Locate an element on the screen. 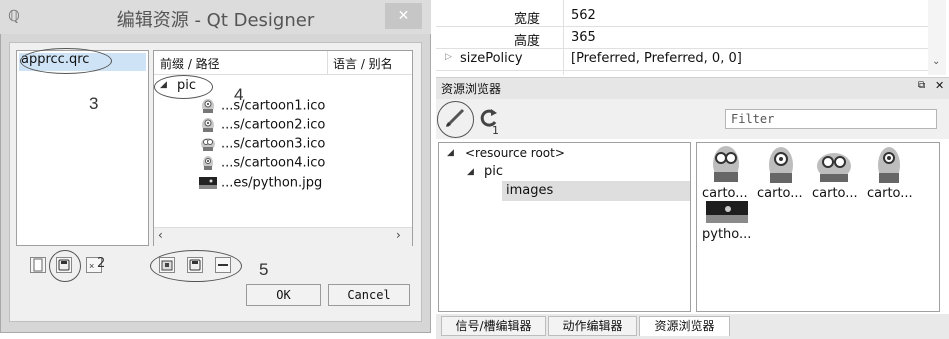 The height and width of the screenshot is (339, 949). file-label: ...s/cartoon2.ico is located at coordinates (273, 125).